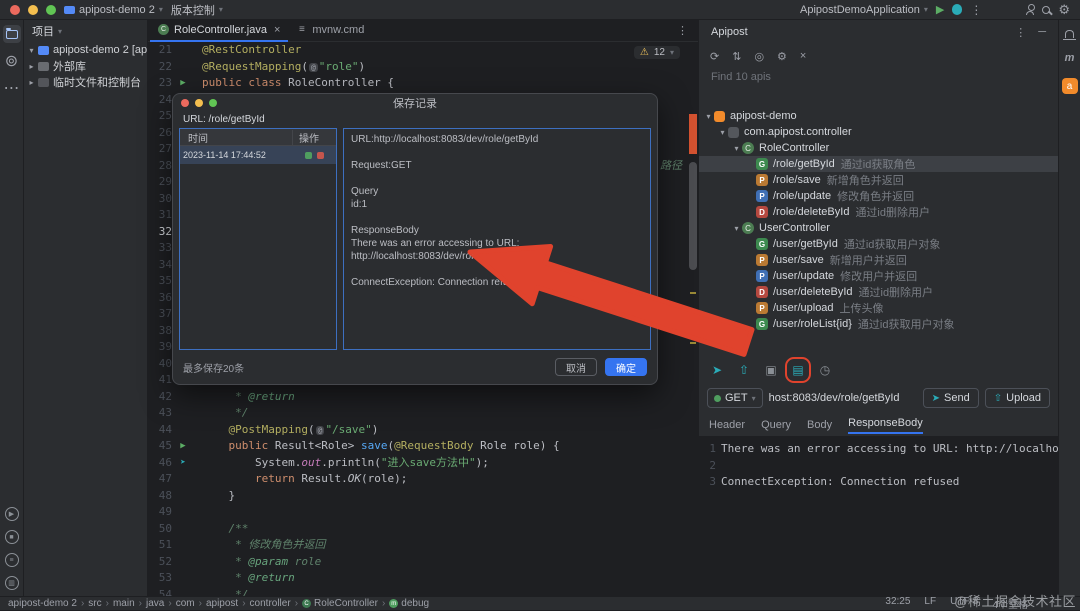 The height and width of the screenshot is (611, 1080). What do you see at coordinates (1042, 32) in the screenshot?
I see `panel-hide-icon: ─` at bounding box center [1042, 32].